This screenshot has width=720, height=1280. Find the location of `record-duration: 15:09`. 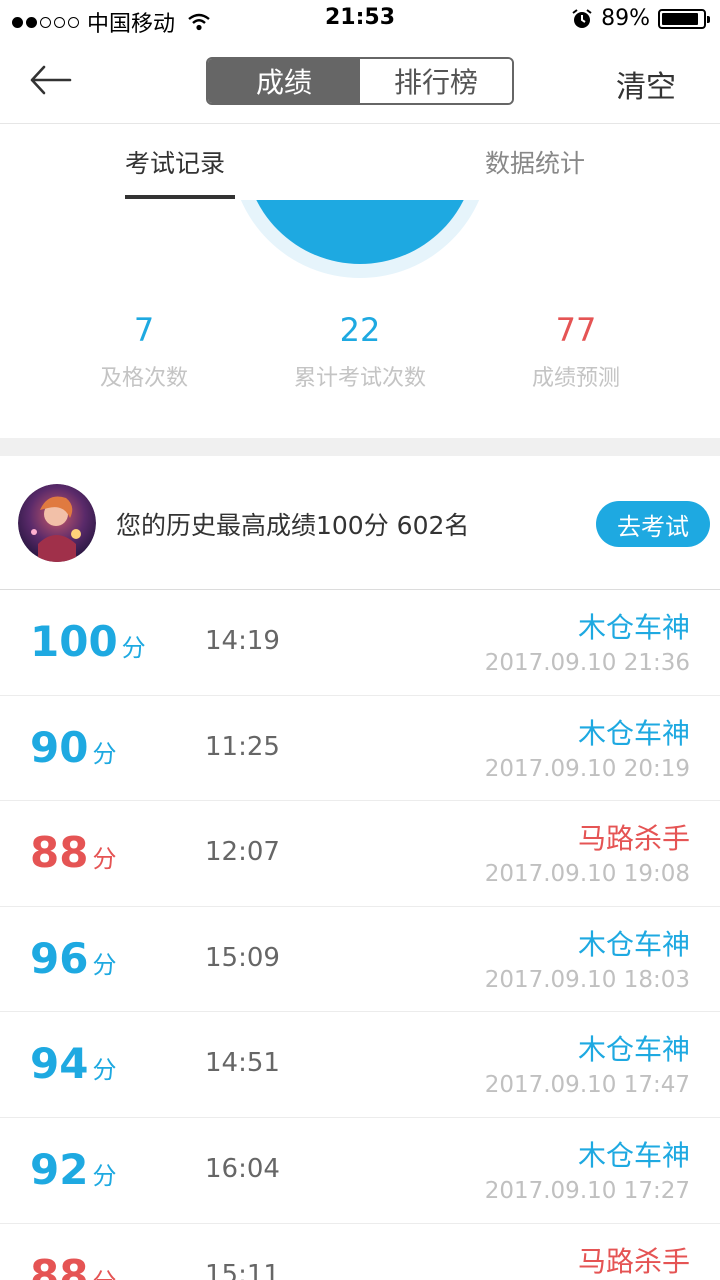

record-duration: 15:09 is located at coordinates (242, 957).